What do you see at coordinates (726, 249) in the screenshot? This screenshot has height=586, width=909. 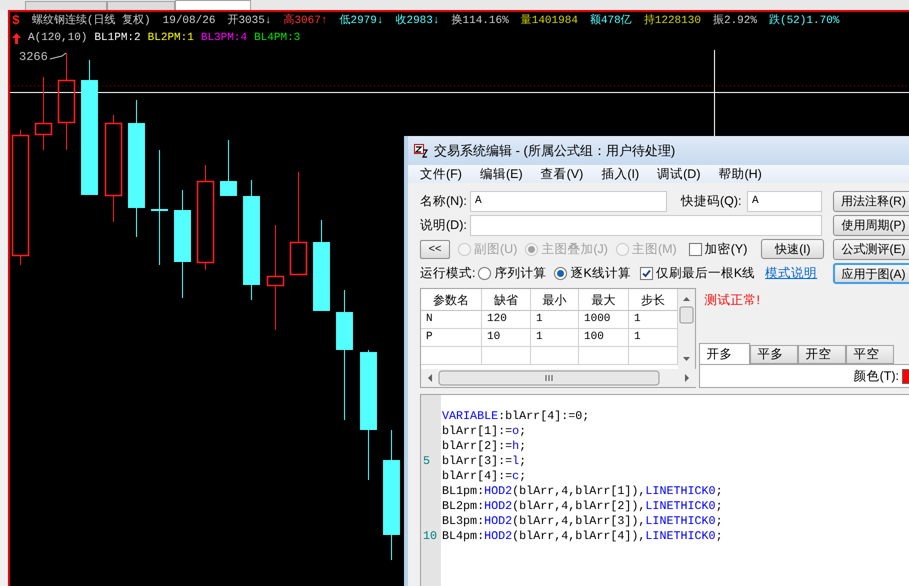 I see `checkbox-label: 加密(Y)` at bounding box center [726, 249].